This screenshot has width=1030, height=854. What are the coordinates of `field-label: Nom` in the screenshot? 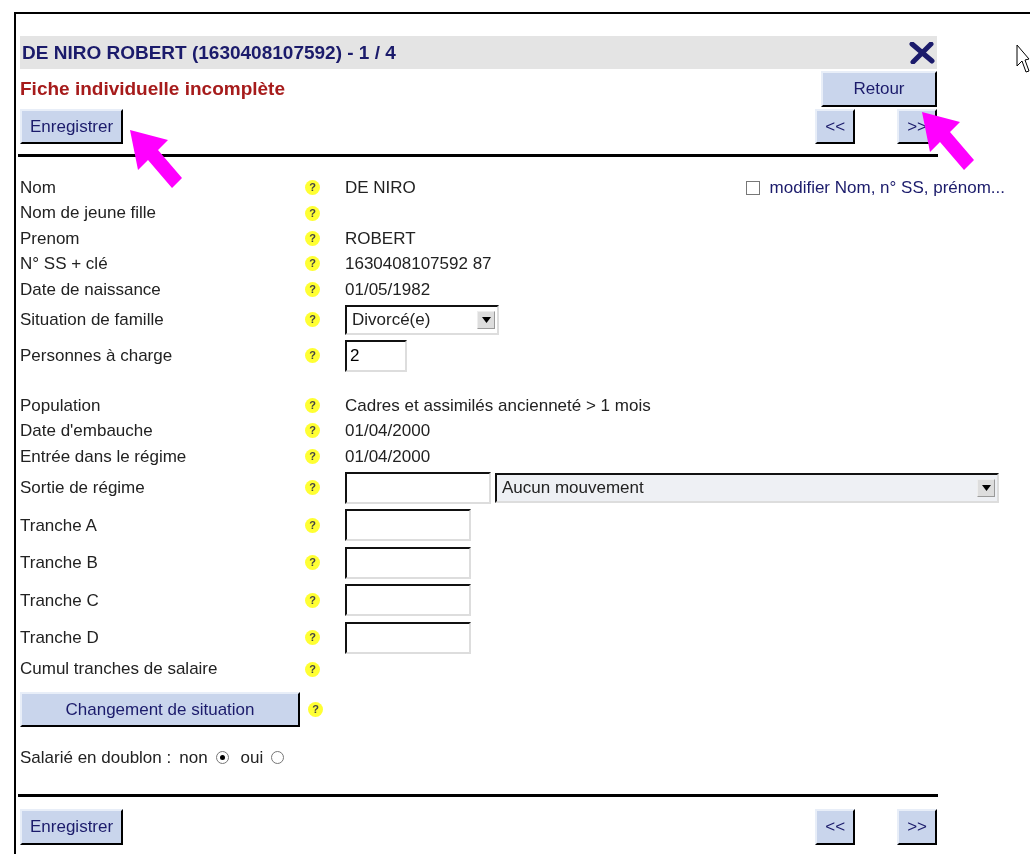 It's located at (38, 188).